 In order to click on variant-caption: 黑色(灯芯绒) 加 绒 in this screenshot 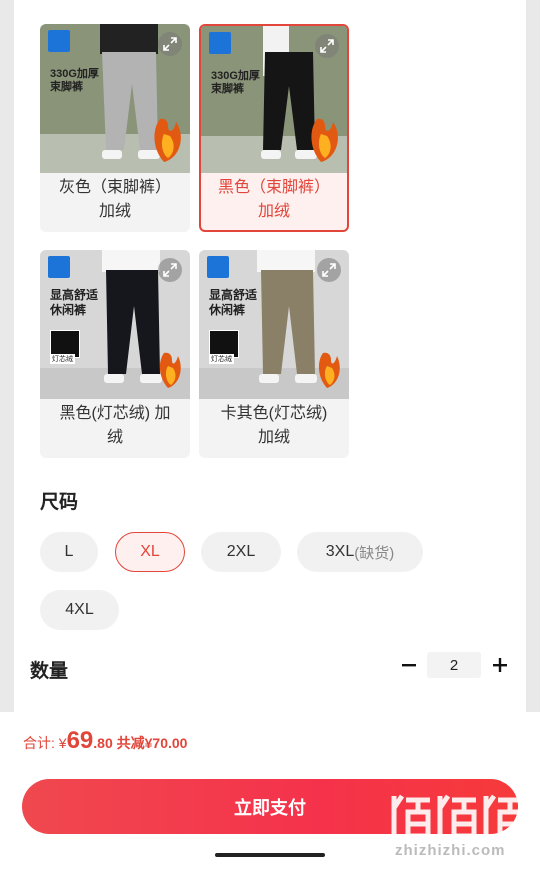, I will do `click(115, 425)`.